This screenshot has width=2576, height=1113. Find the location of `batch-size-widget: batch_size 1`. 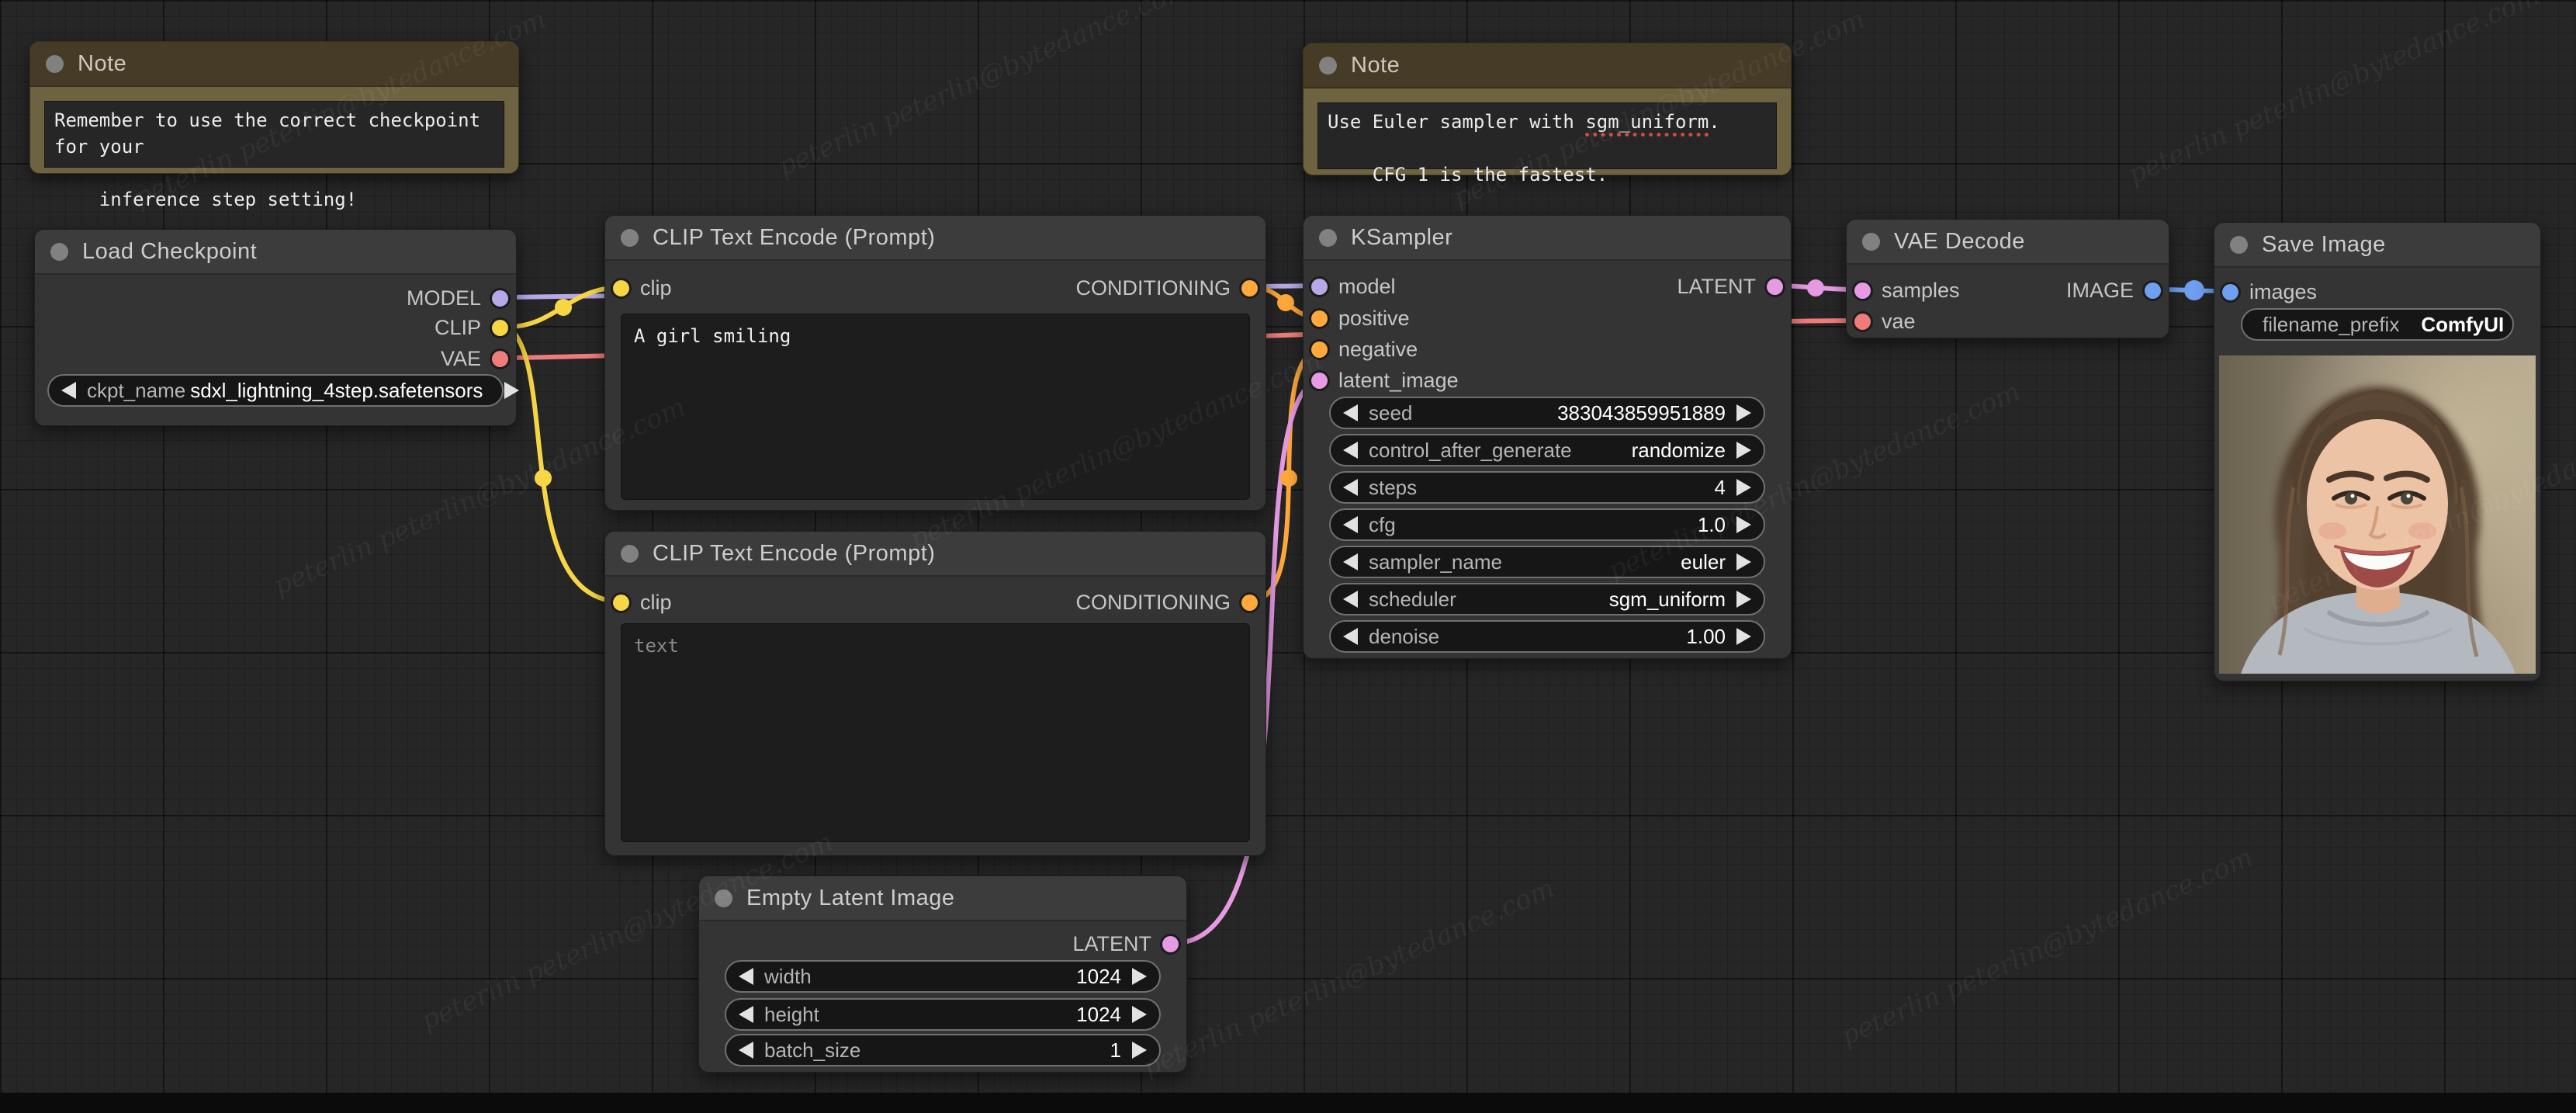

batch-size-widget: batch_size 1 is located at coordinates (943, 1050).